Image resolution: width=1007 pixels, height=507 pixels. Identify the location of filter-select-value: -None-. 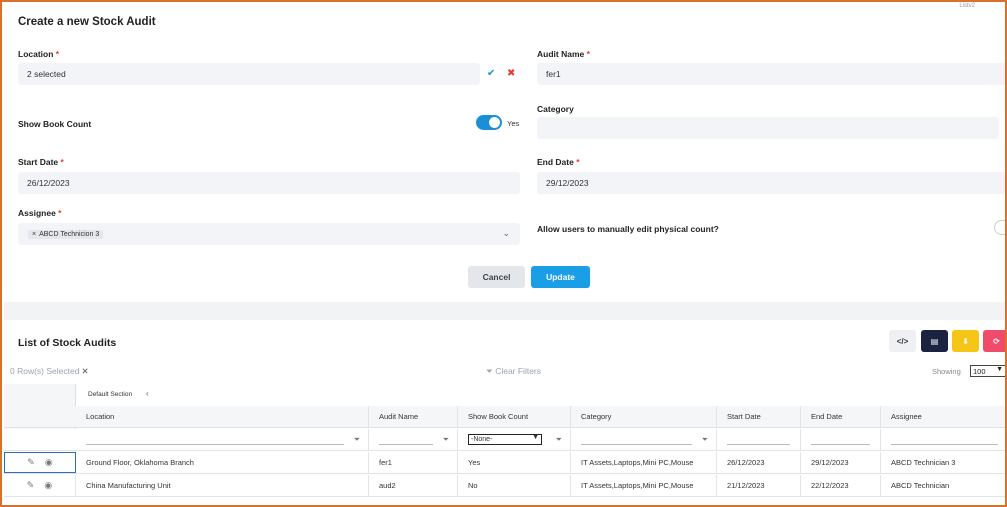
(482, 439).